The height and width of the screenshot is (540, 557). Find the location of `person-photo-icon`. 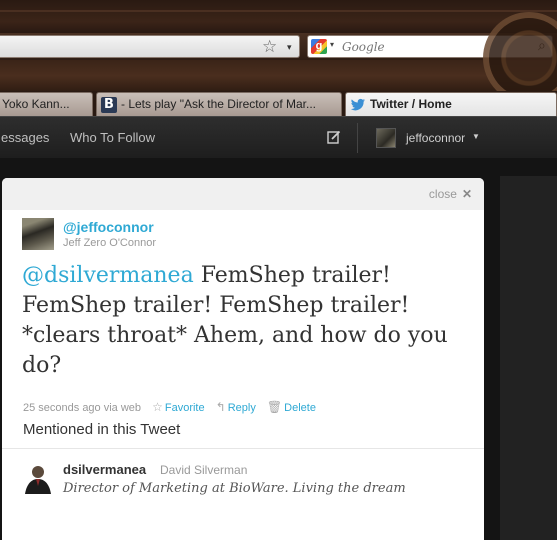

person-photo-icon is located at coordinates (38, 478).